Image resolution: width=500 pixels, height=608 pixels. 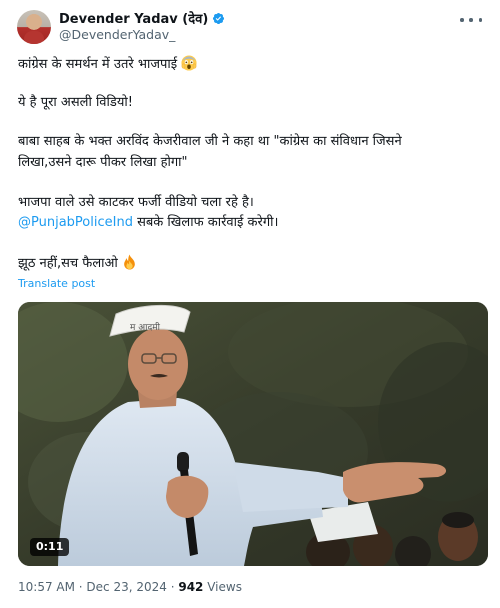 I want to click on verified-badge-icon, so click(x=219, y=18).